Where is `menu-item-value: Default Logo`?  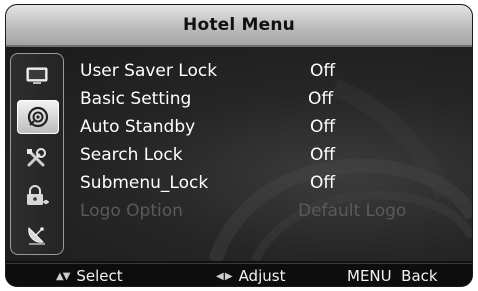 menu-item-value: Default Logo is located at coordinates (352, 211).